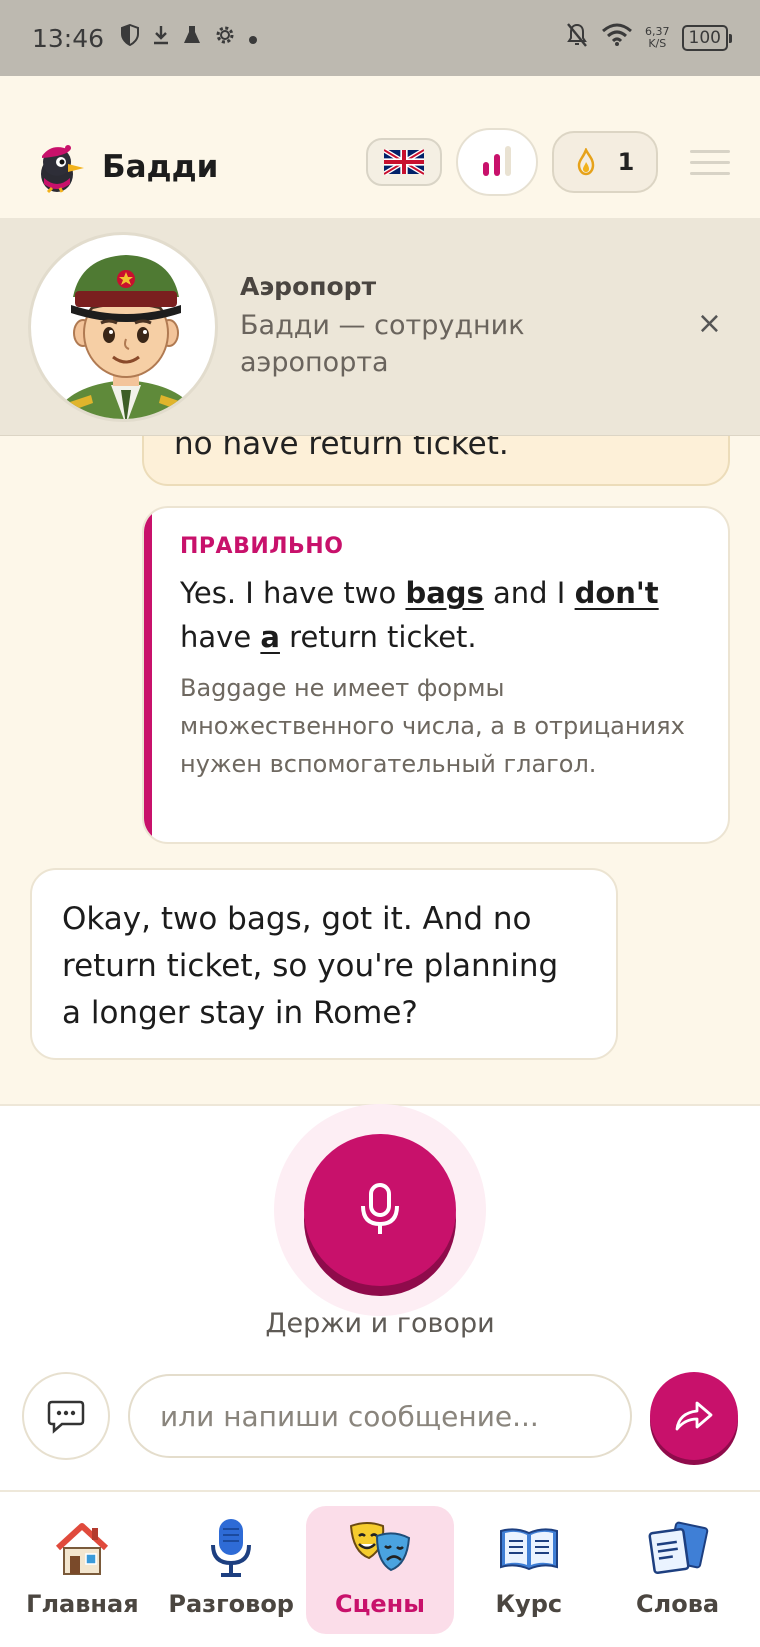 The height and width of the screenshot is (1647, 760). I want to click on nav-item-scenes: Сцены, so click(379, 1570).